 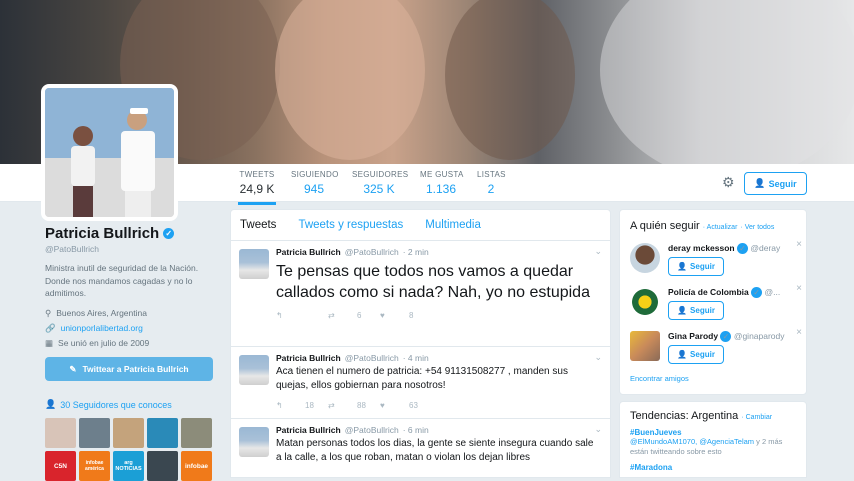 What do you see at coordinates (101, 313) in the screenshot?
I see `profile-location: Buenos Aires, Argentina` at bounding box center [101, 313].